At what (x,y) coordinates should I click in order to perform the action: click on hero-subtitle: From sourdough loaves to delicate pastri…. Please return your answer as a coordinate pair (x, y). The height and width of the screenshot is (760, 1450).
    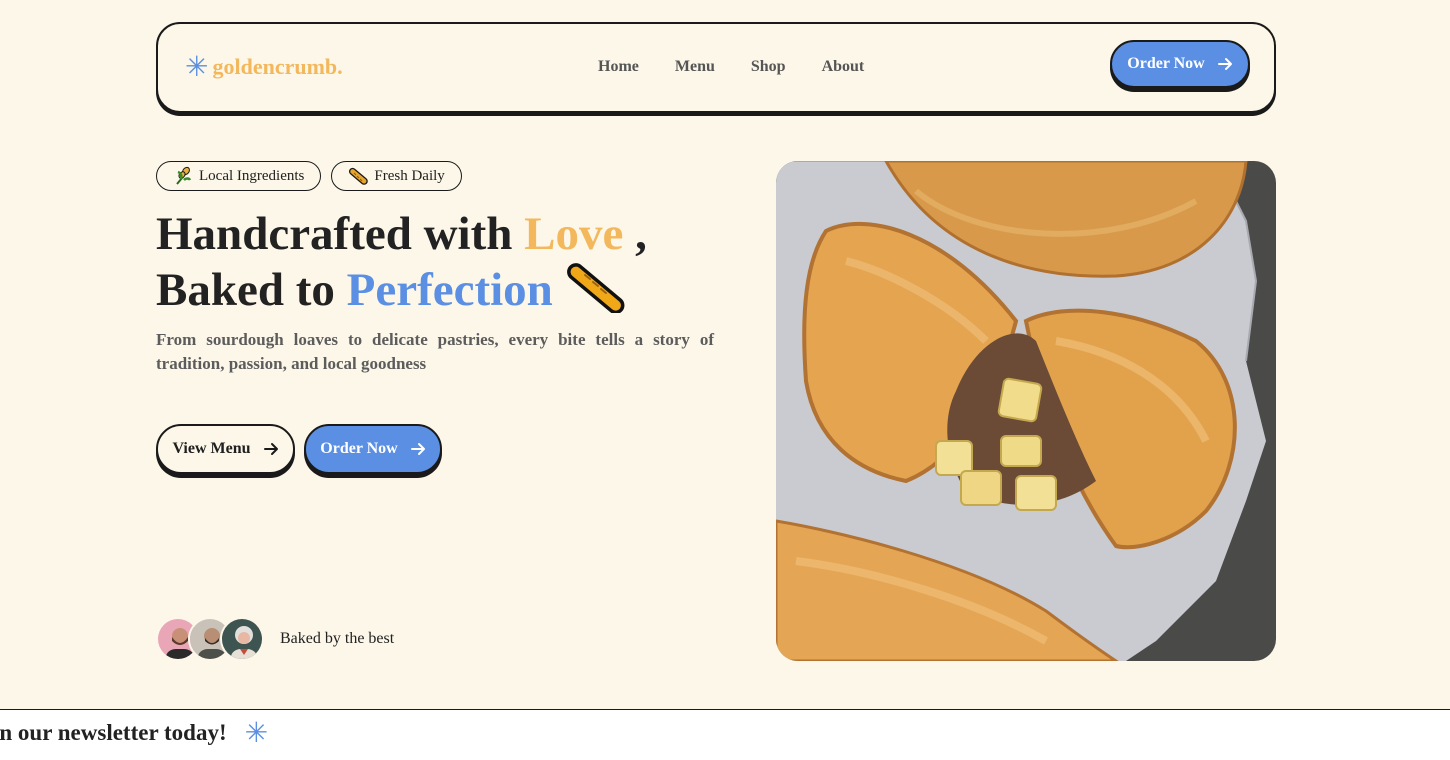
    Looking at the image, I should click on (435, 351).